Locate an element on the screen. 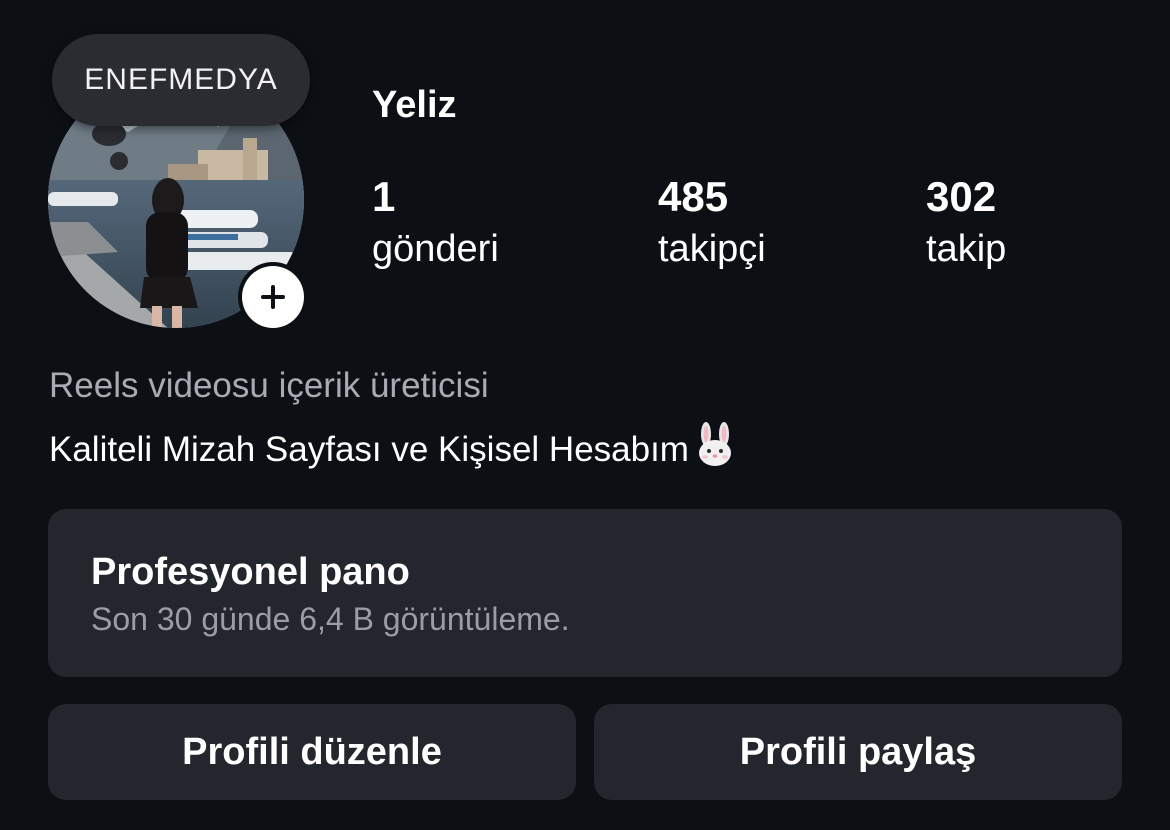 The height and width of the screenshot is (830, 1170). stat-posts: 1 gönderi is located at coordinates (435, 224).